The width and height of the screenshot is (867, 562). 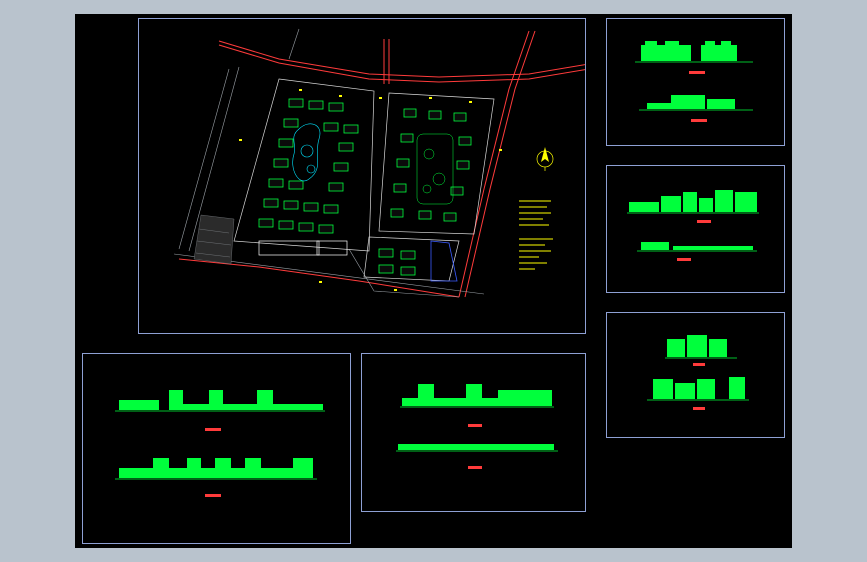 What do you see at coordinates (545, 159) in the screenshot?
I see `north-arrow-icon` at bounding box center [545, 159].